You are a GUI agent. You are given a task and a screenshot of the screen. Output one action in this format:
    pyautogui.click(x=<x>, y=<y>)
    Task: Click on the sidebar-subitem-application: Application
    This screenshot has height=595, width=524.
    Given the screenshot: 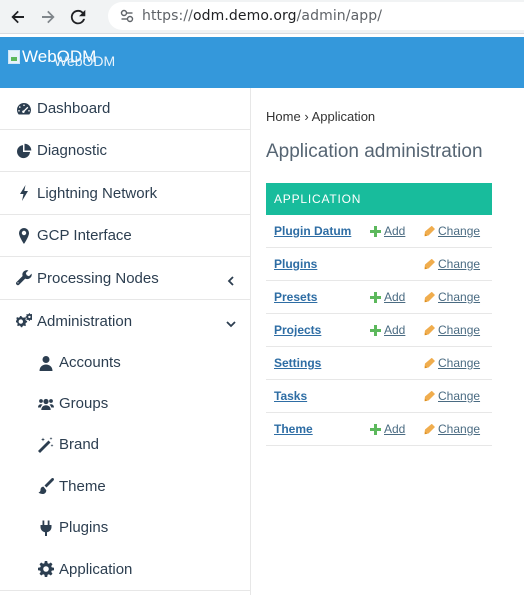 What is the action you would take?
    pyautogui.click(x=125, y=569)
    